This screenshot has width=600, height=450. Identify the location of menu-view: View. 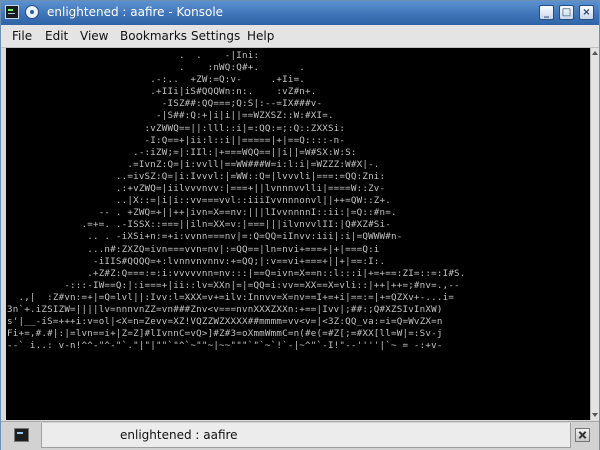
(94, 36).